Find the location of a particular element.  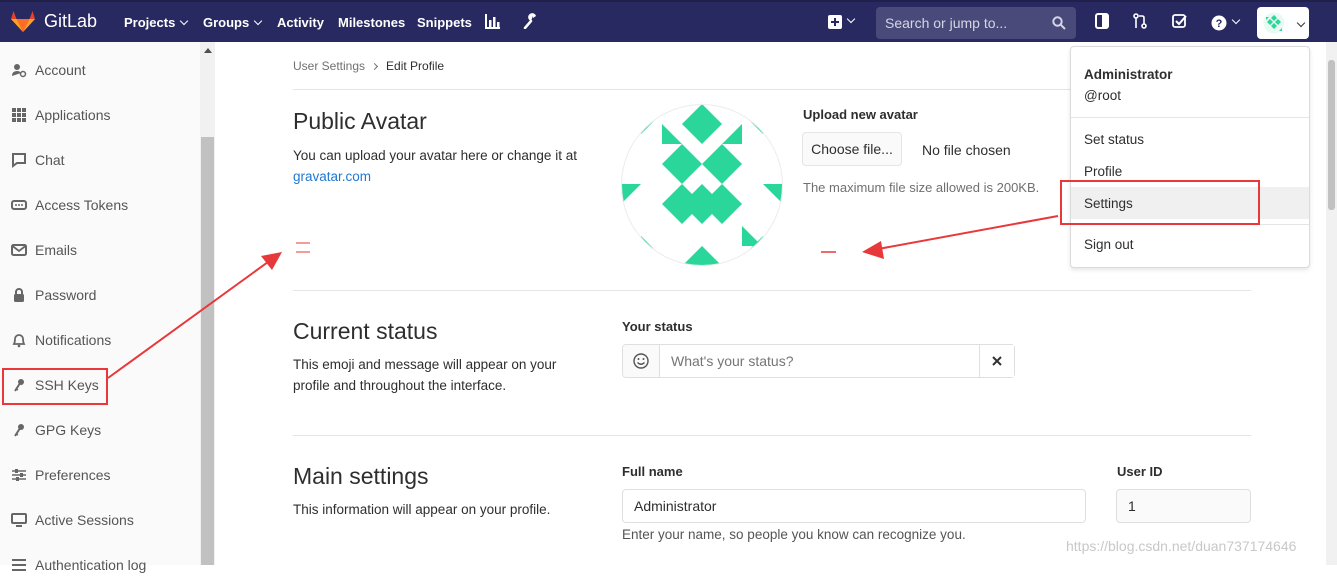

chart-icon is located at coordinates (493, 21).